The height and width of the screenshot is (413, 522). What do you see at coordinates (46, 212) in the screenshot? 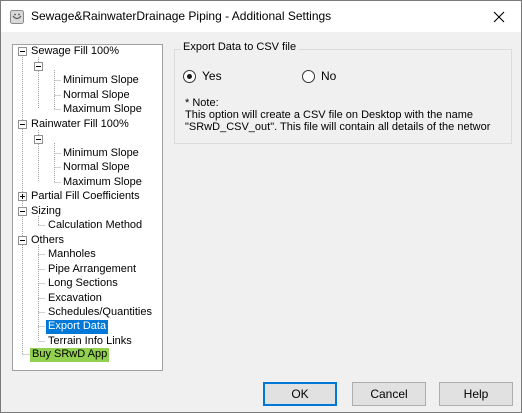
I see `tree-node-sizing: Sizing` at bounding box center [46, 212].